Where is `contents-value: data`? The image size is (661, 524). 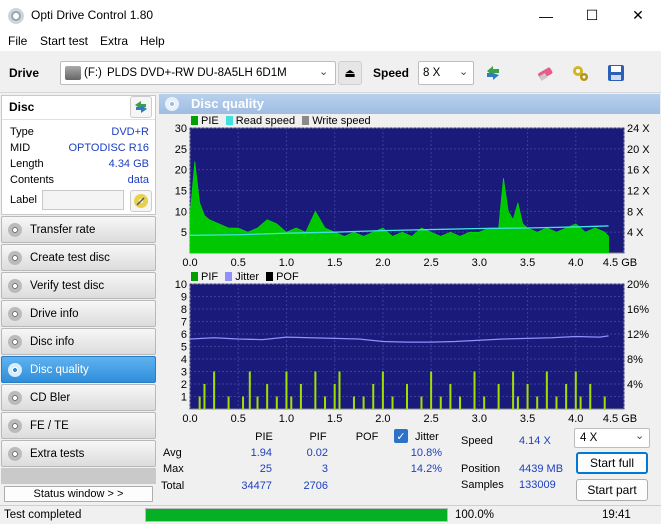
contents-value: data is located at coordinates (138, 180).